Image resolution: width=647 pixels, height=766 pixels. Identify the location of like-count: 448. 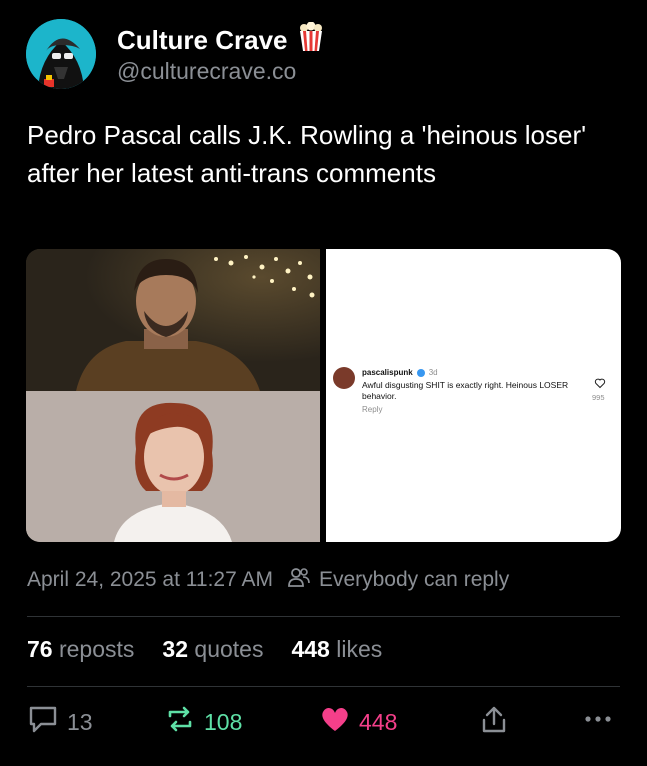
(378, 721).